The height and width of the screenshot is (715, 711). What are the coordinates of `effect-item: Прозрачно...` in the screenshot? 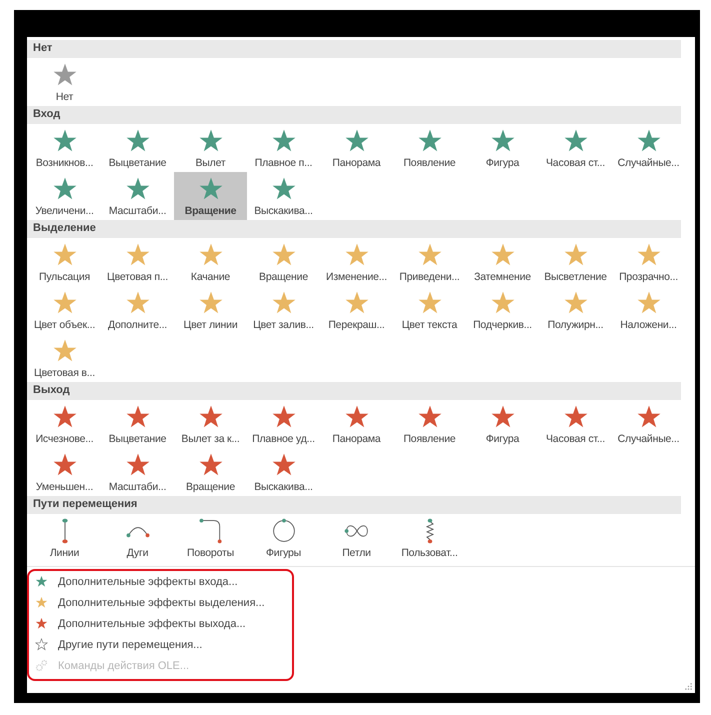 It's located at (648, 262).